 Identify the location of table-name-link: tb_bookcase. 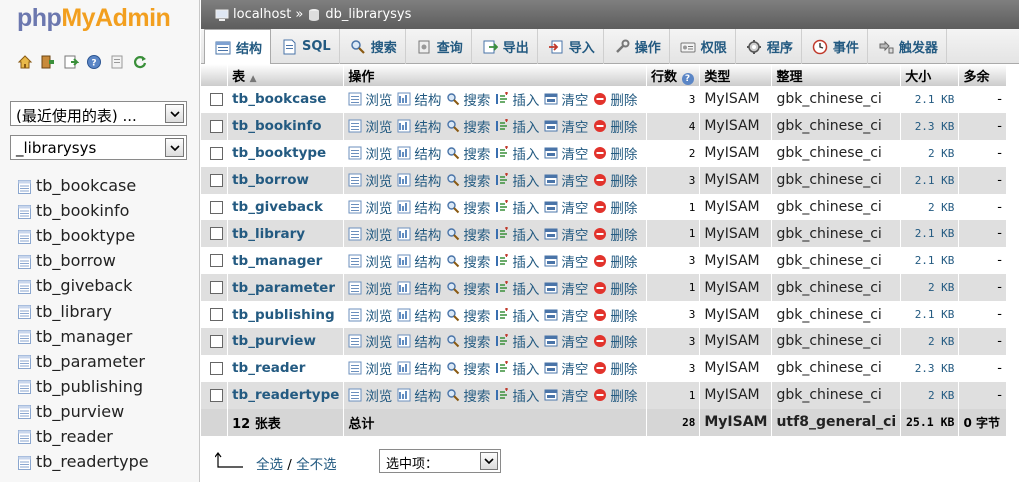
(286, 99).